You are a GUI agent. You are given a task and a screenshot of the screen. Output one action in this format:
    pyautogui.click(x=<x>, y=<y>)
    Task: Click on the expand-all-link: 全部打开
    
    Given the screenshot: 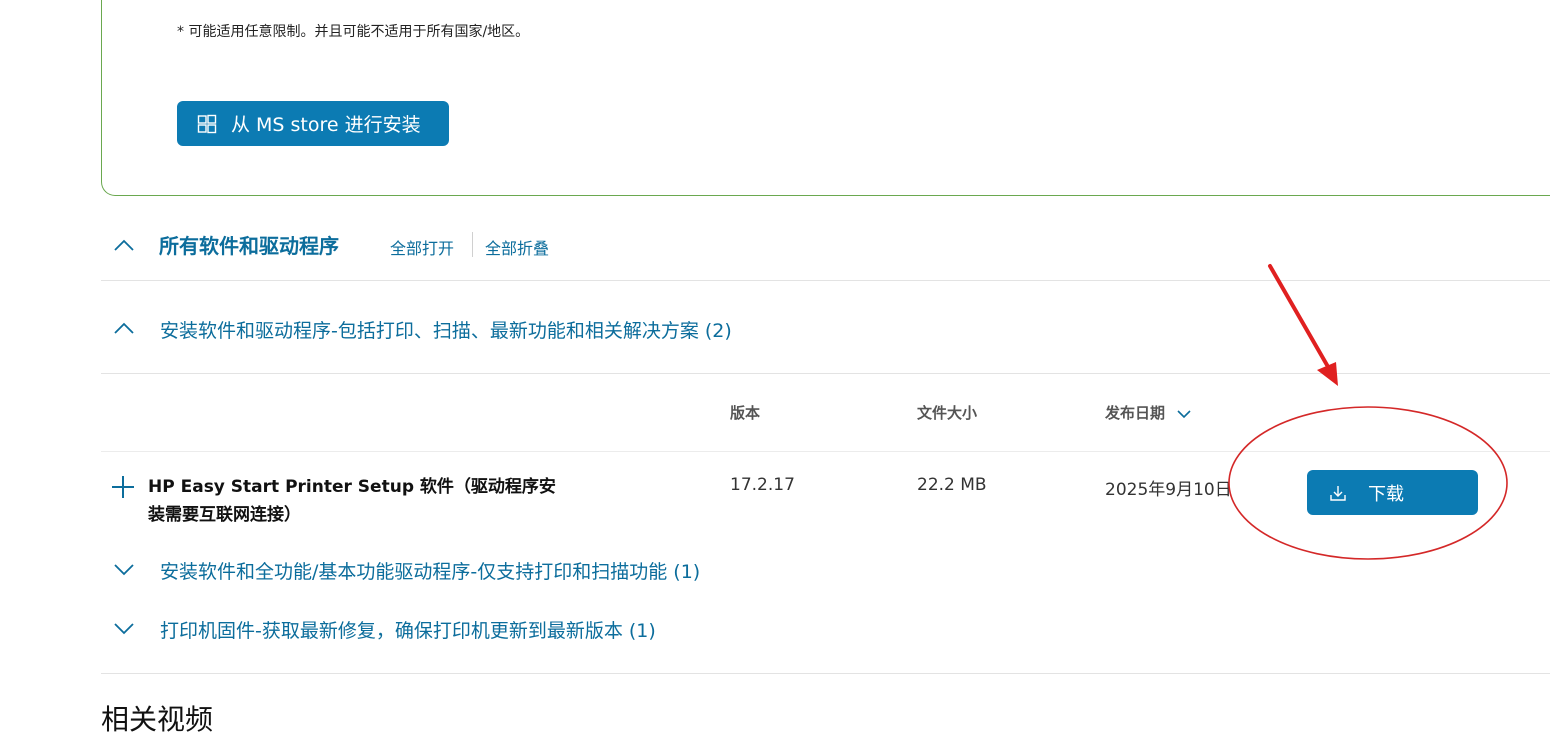 What is the action you would take?
    pyautogui.click(x=422, y=247)
    